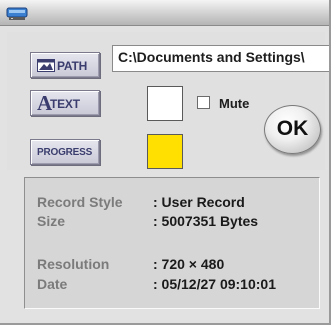 The width and height of the screenshot is (331, 325). I want to click on path-button: PATH, so click(65, 65).